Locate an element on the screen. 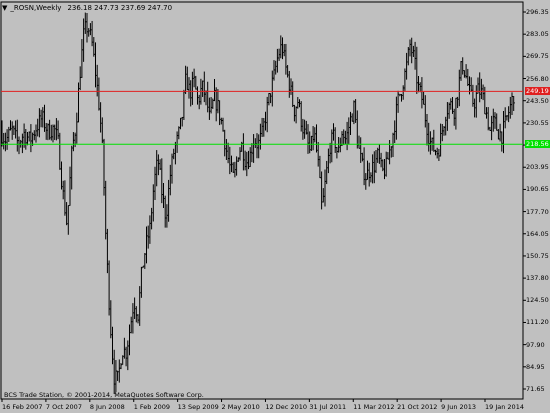 The image size is (550, 413). x-tick-label: 7 Oct 2007 is located at coordinates (63, 407).